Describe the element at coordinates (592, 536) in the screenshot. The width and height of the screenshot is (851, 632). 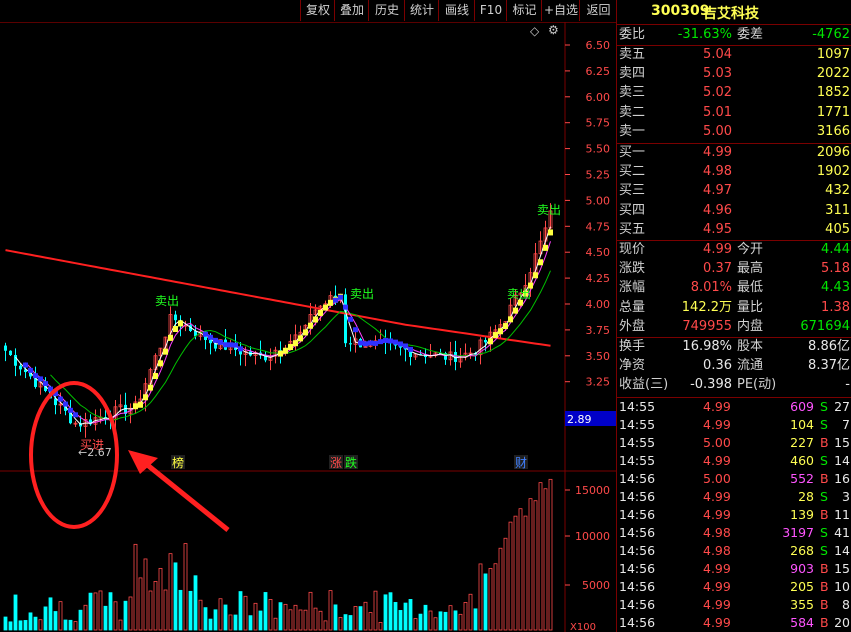
I see `volume-axis-label: 10000` at that location.